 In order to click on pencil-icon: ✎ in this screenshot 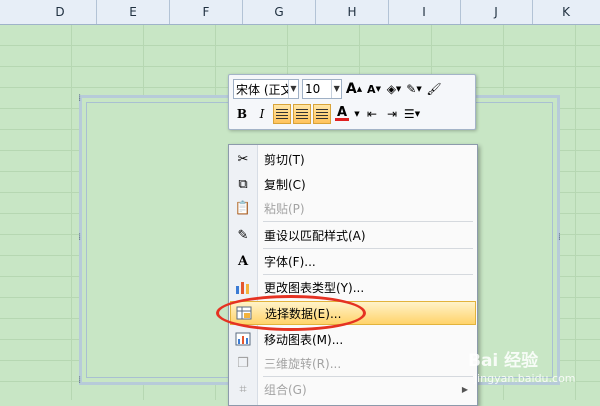, I will do `click(411, 89)`.